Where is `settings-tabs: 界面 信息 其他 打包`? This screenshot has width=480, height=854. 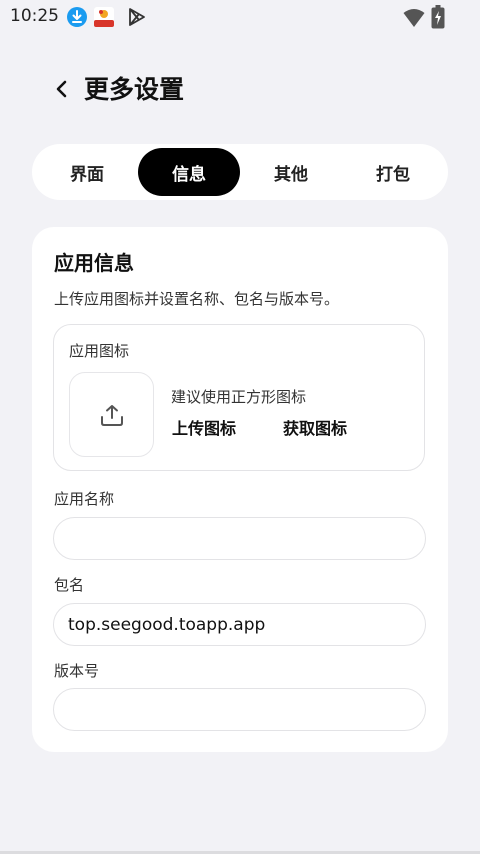
settings-tabs: 界面 信息 其他 打包 is located at coordinates (240, 172).